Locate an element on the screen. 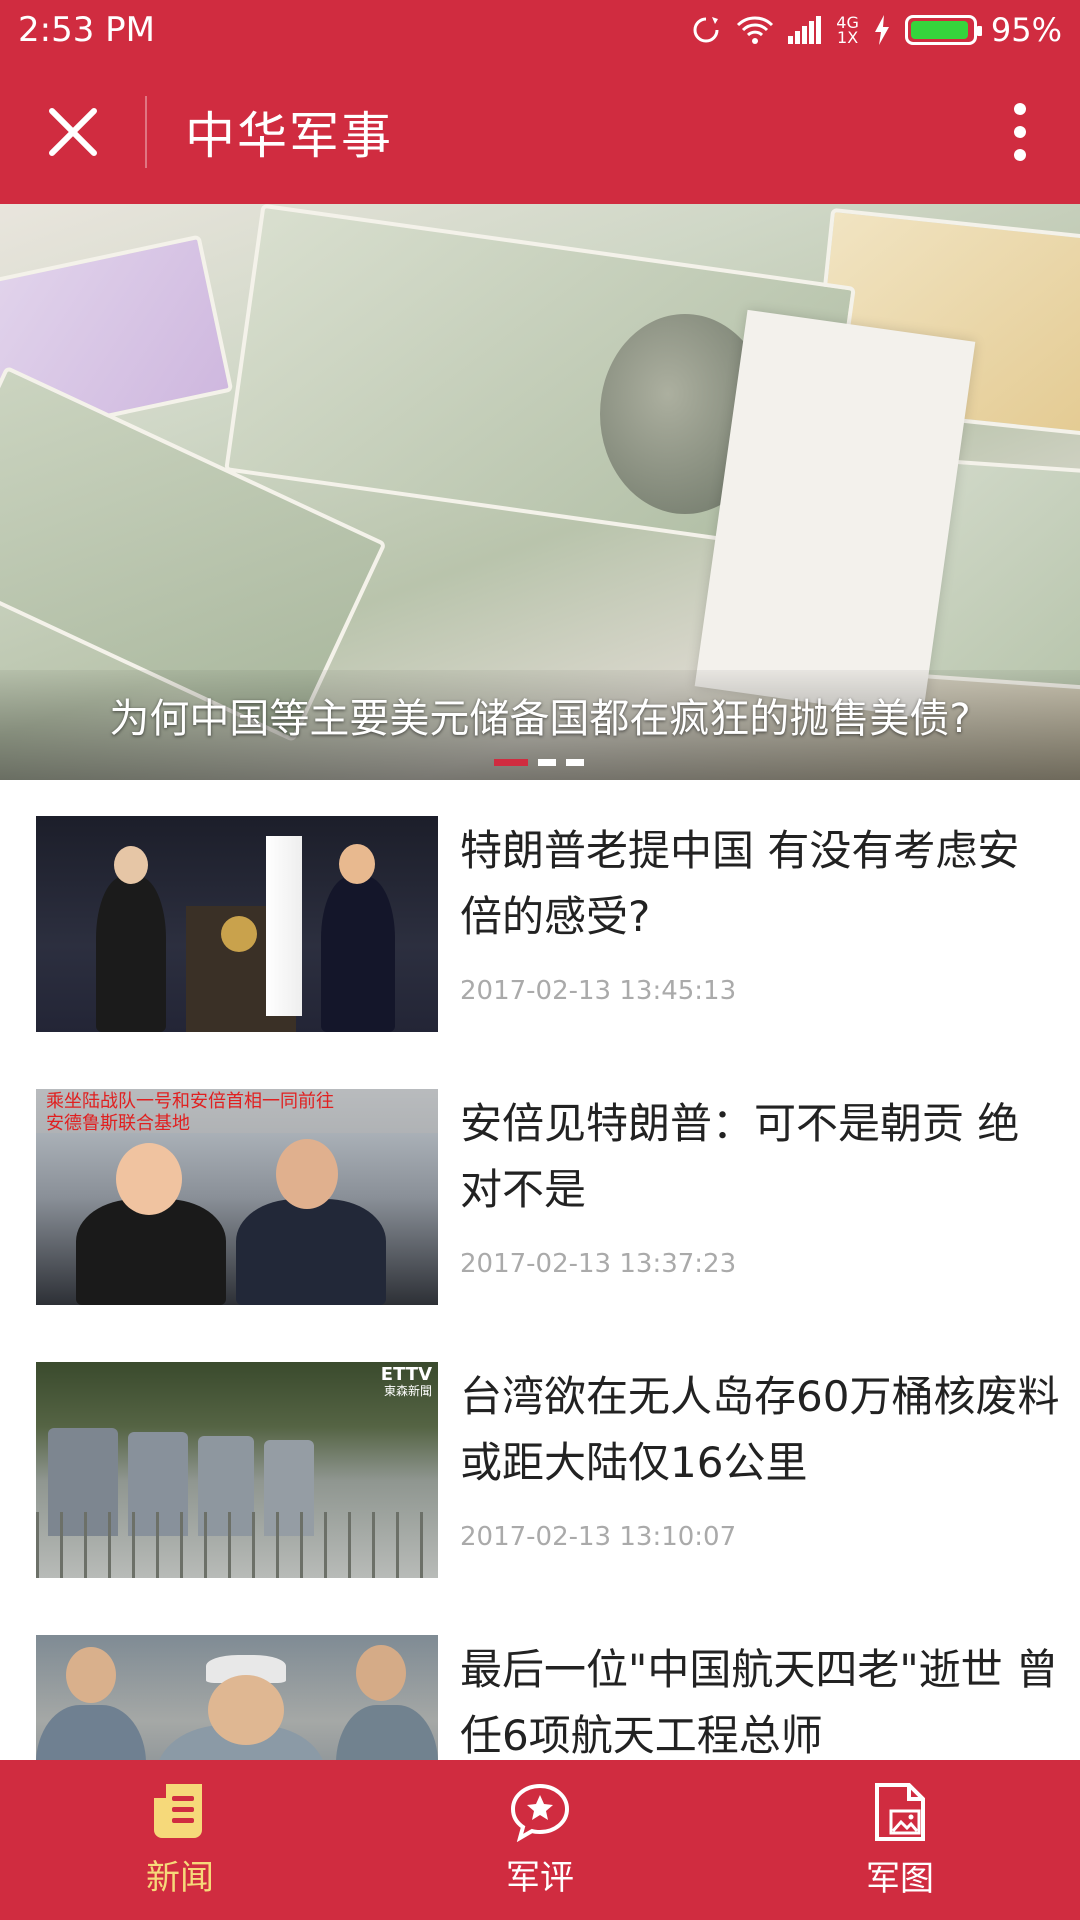  app-bar: 中华军事 is located at coordinates (540, 132).